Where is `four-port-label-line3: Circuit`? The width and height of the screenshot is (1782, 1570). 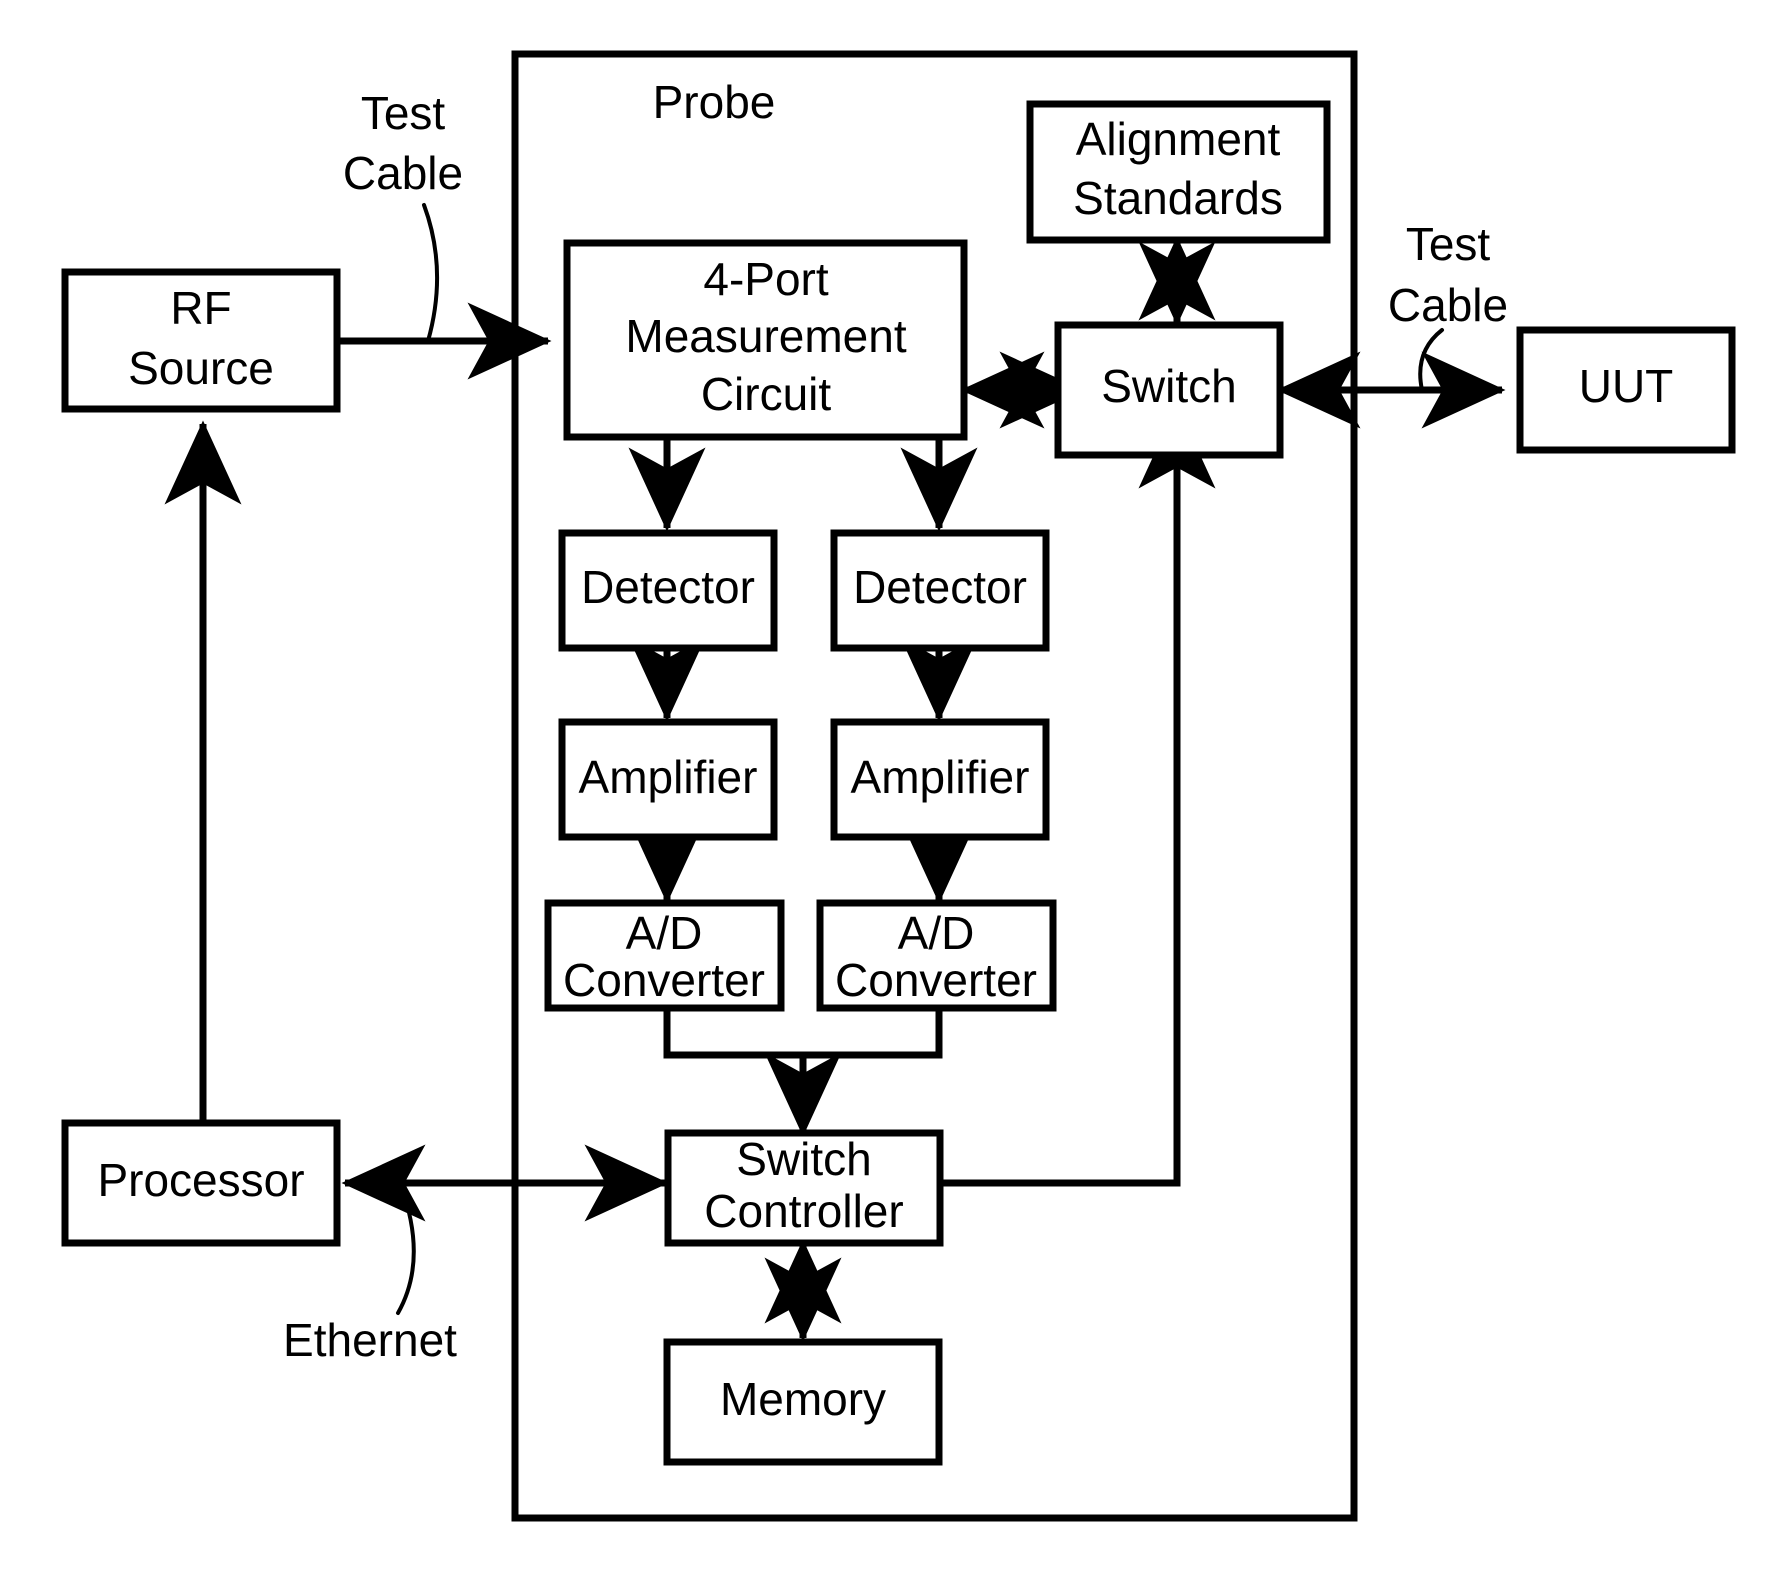
four-port-label-line3: Circuit is located at coordinates (766, 394).